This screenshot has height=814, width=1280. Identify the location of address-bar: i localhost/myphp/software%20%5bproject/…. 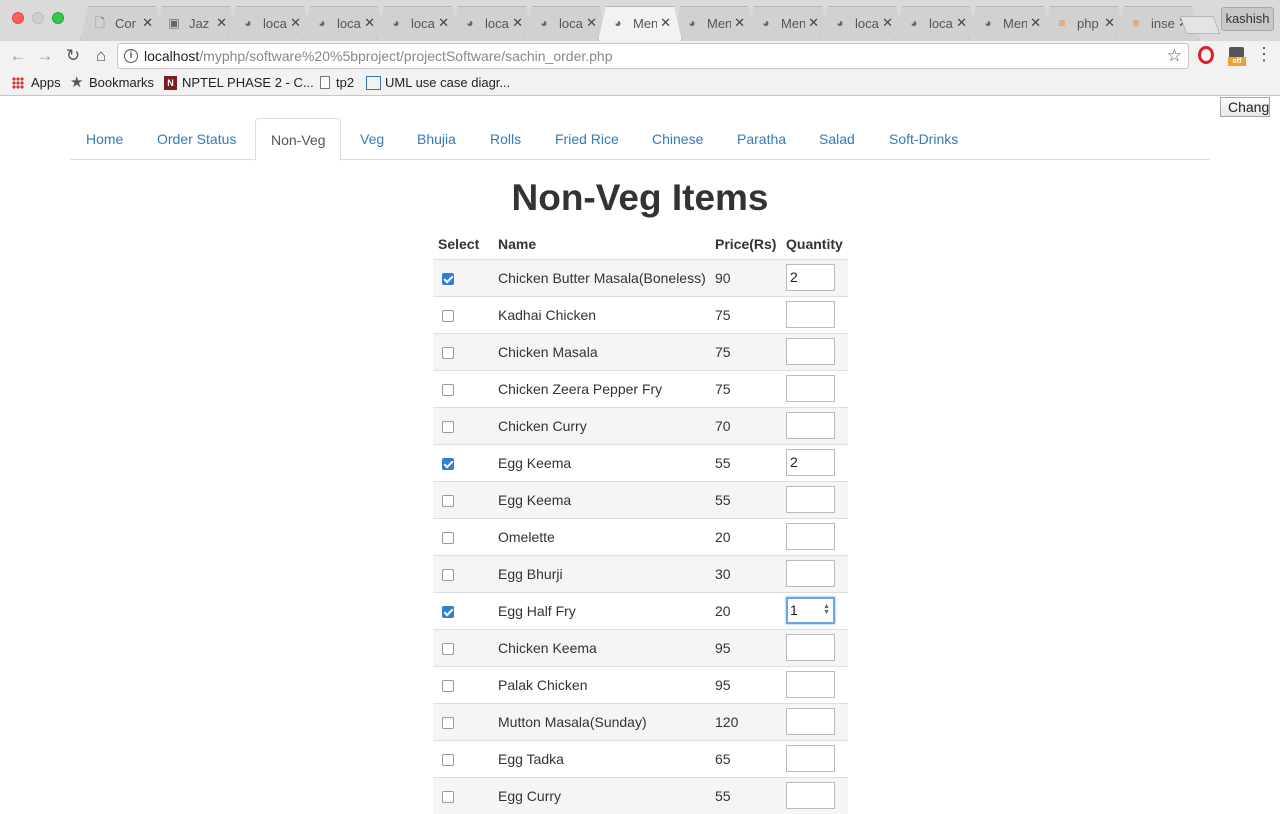
(653, 56).